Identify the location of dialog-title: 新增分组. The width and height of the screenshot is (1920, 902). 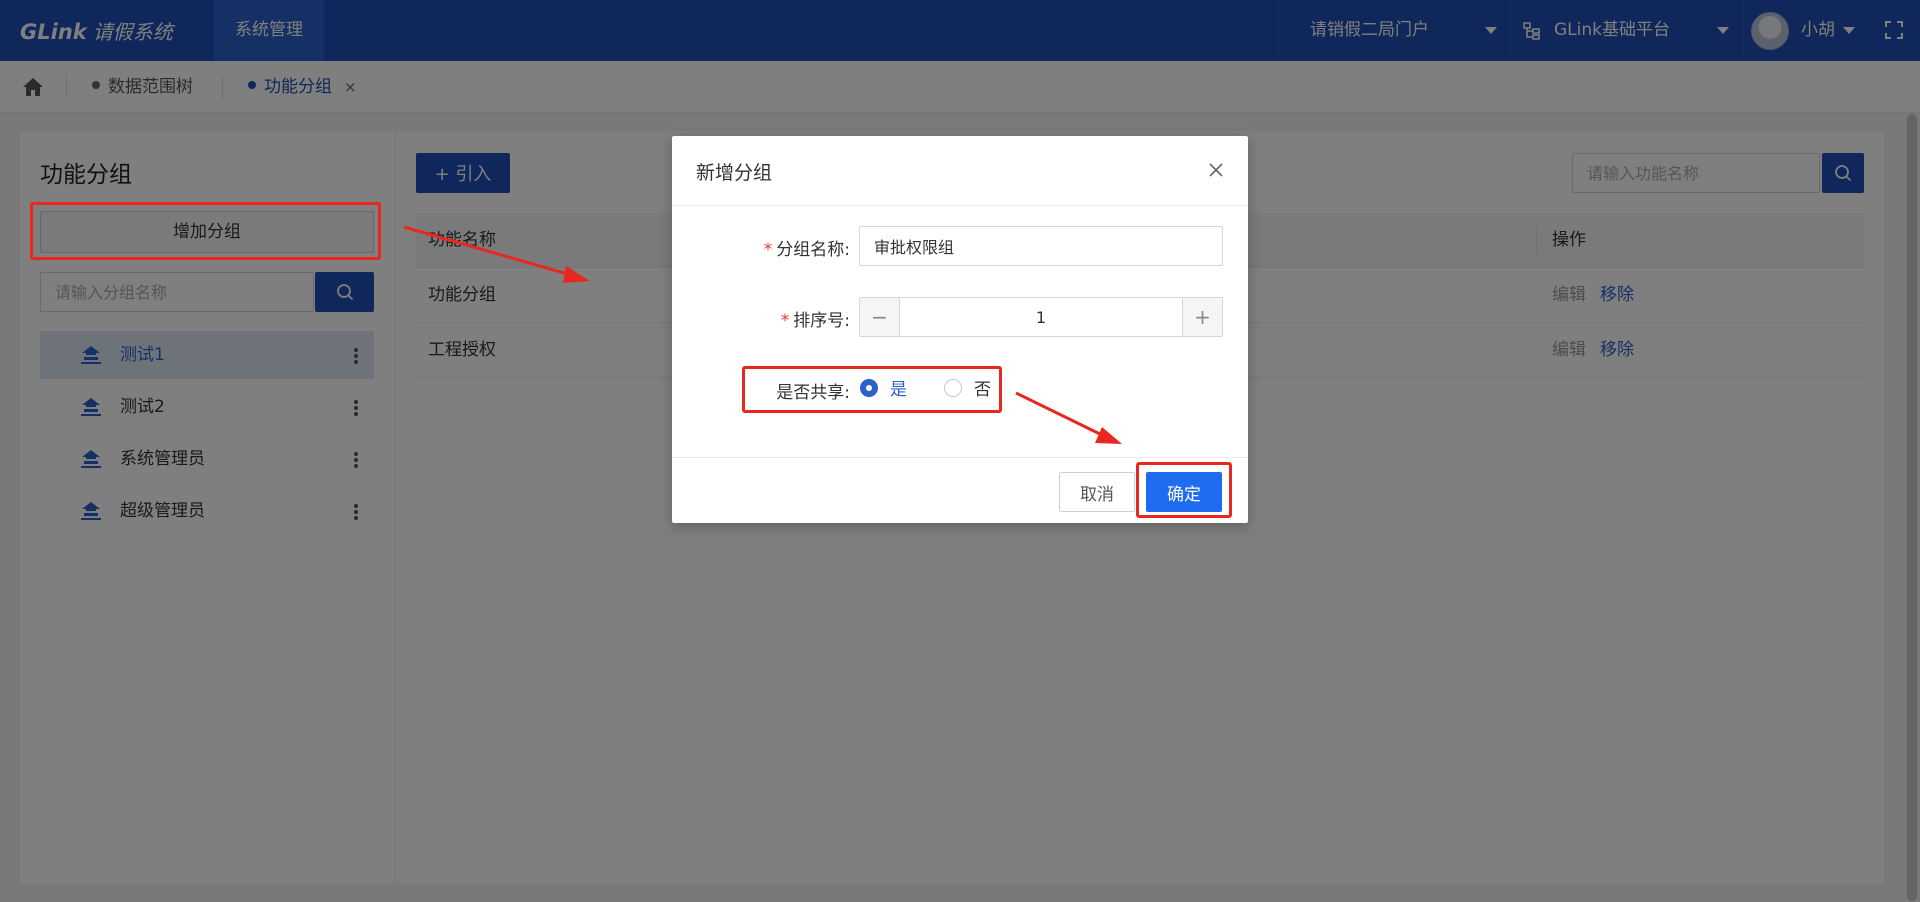
(734, 173).